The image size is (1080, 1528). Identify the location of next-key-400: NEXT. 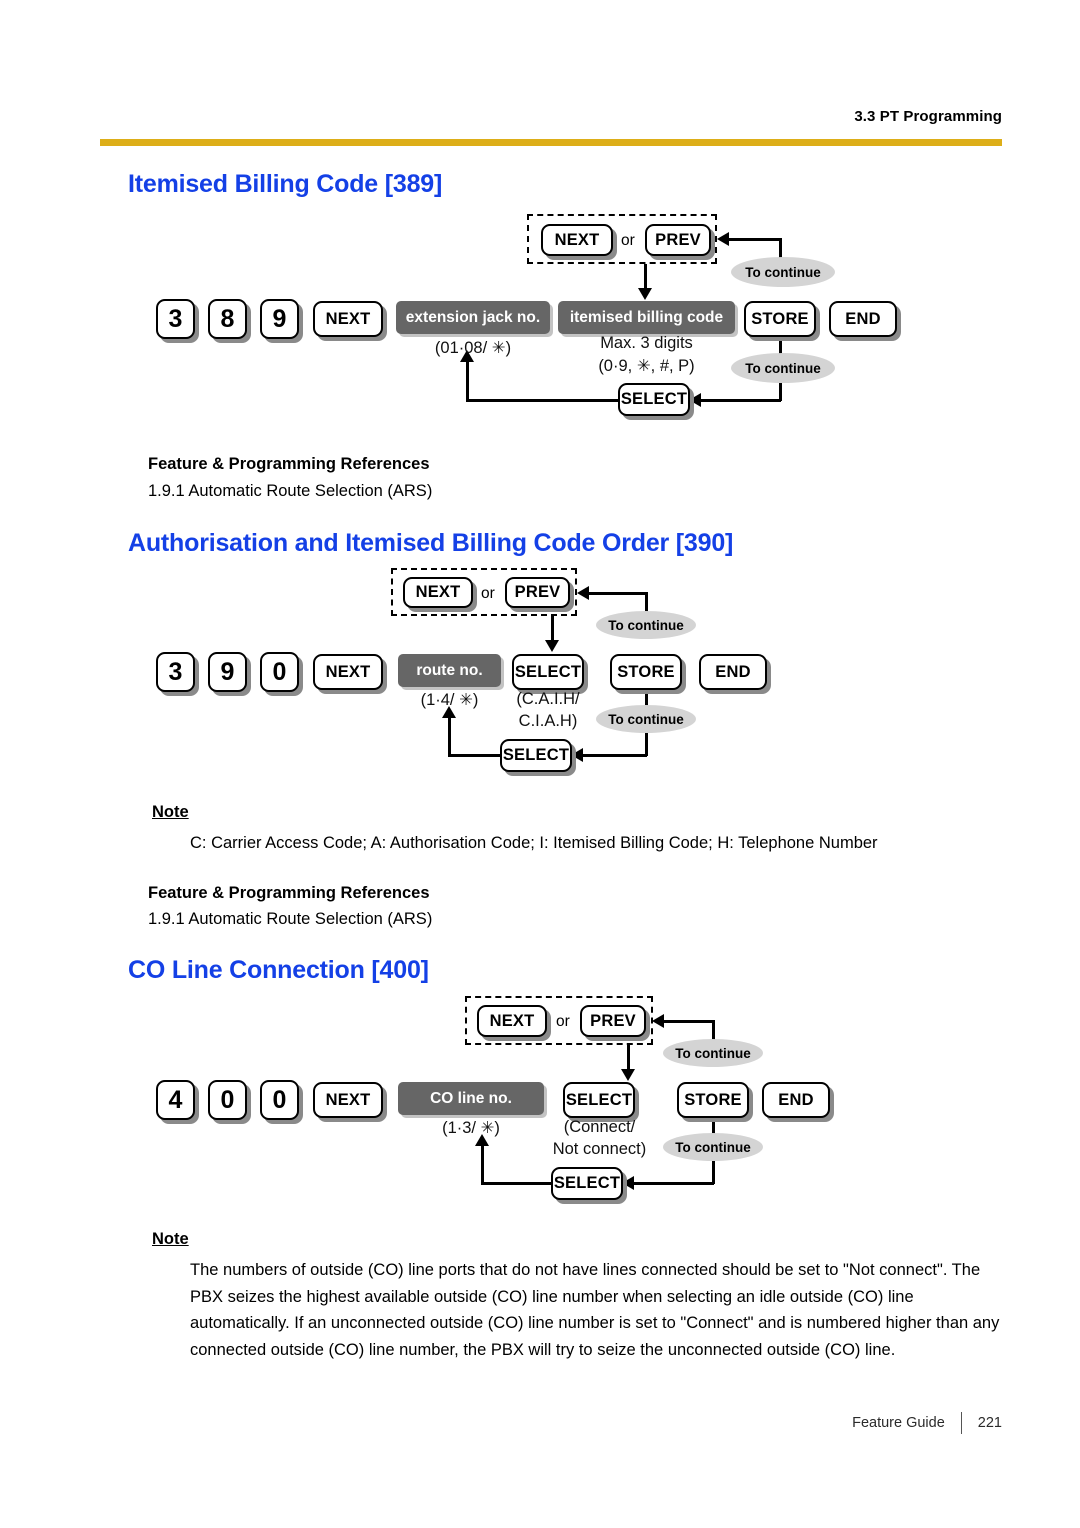
(348, 1100).